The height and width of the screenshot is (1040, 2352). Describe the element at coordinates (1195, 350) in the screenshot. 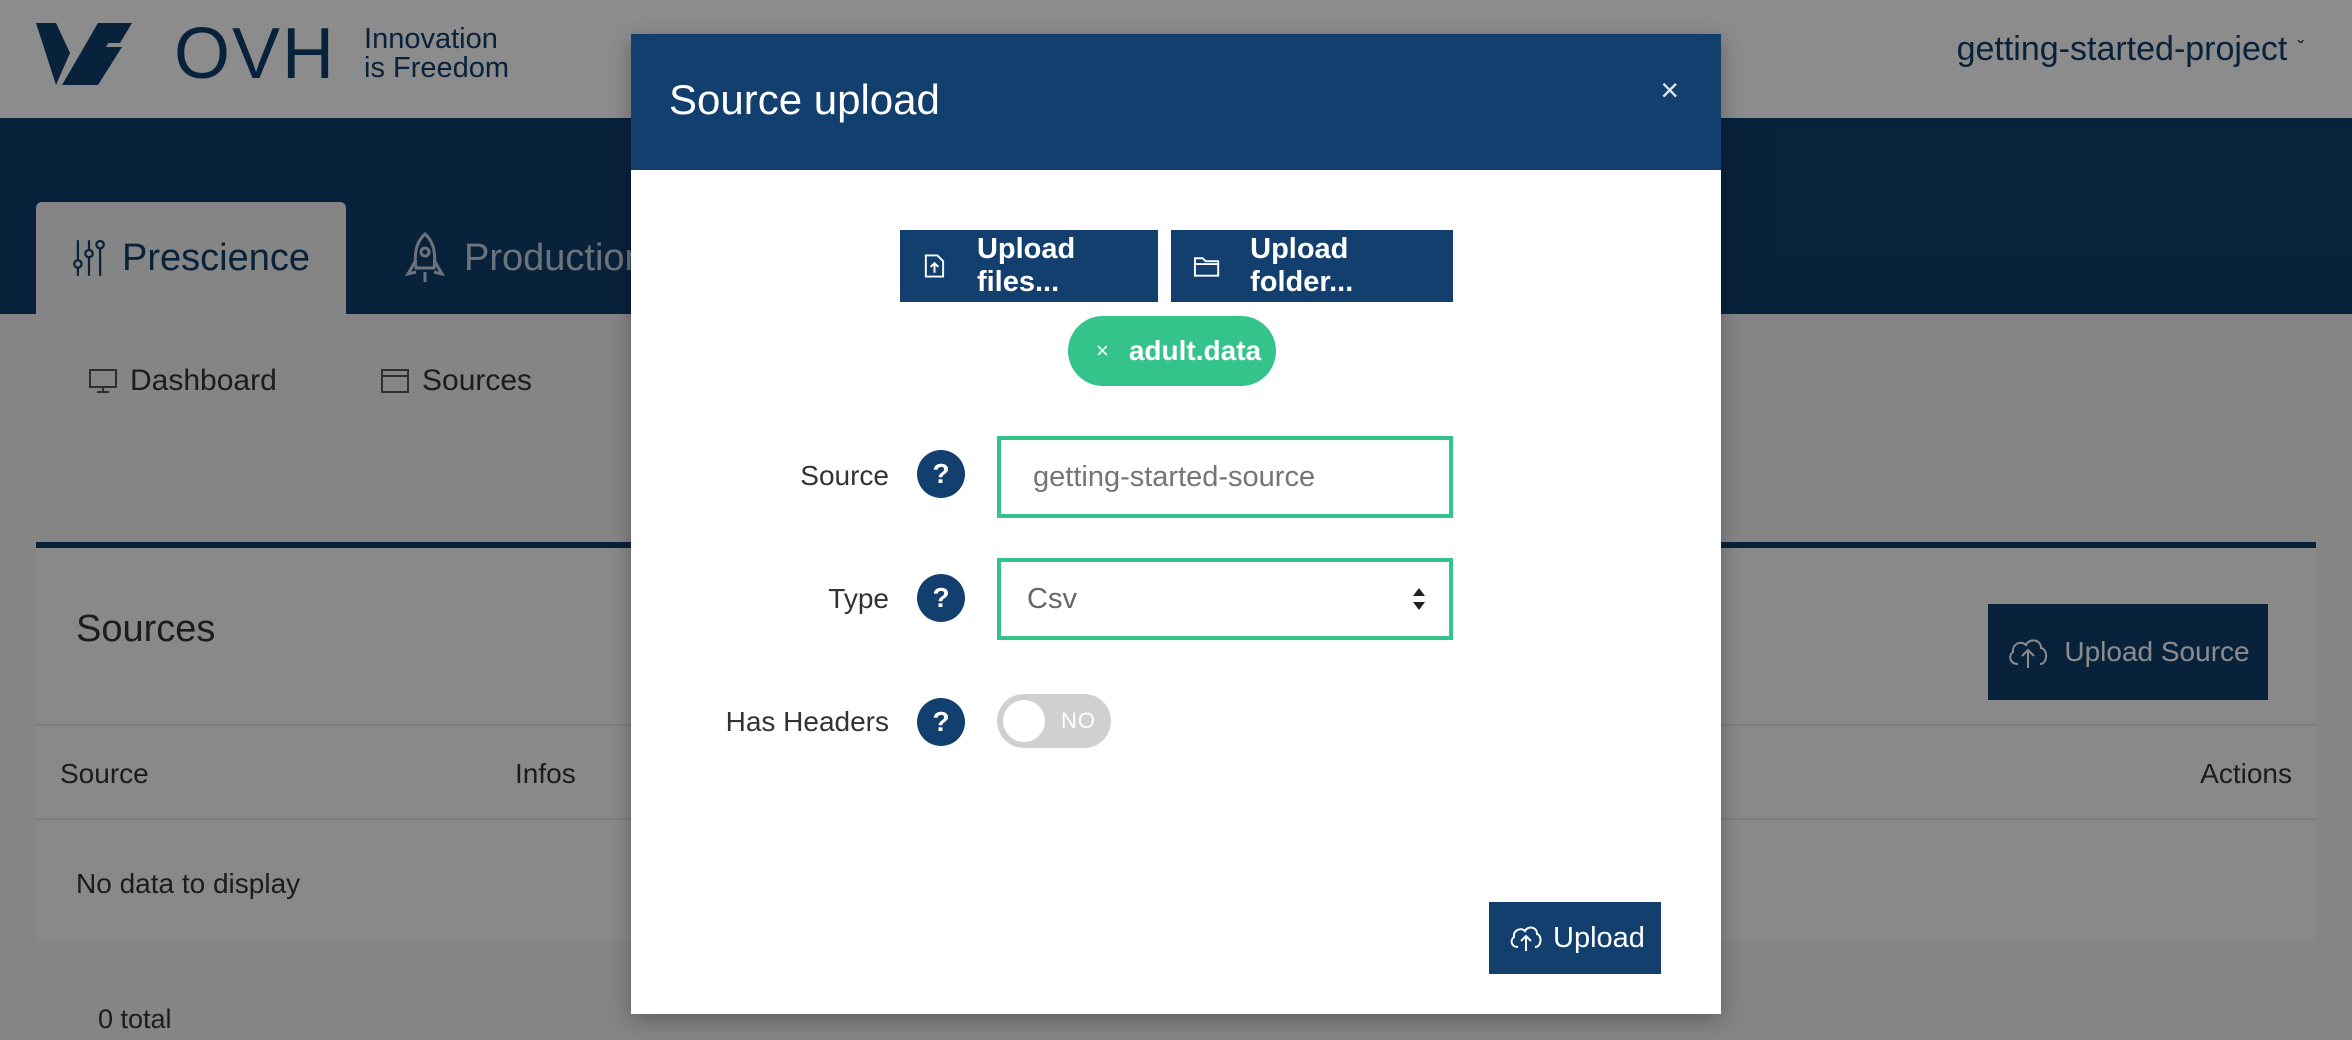

I see `file-chip-name: adult.data` at that location.